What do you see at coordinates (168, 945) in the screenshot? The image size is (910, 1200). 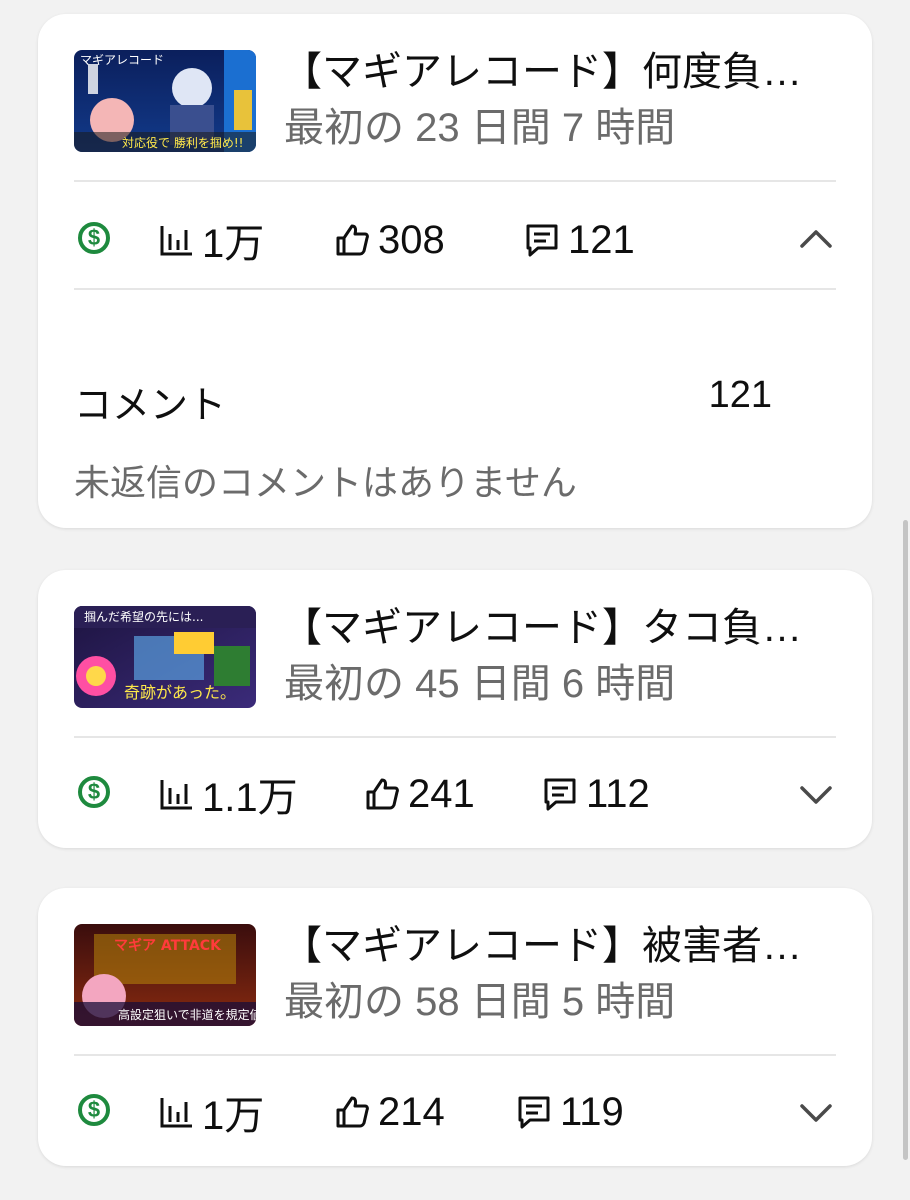 I see `thumbnail-text: マギア ATTACK` at bounding box center [168, 945].